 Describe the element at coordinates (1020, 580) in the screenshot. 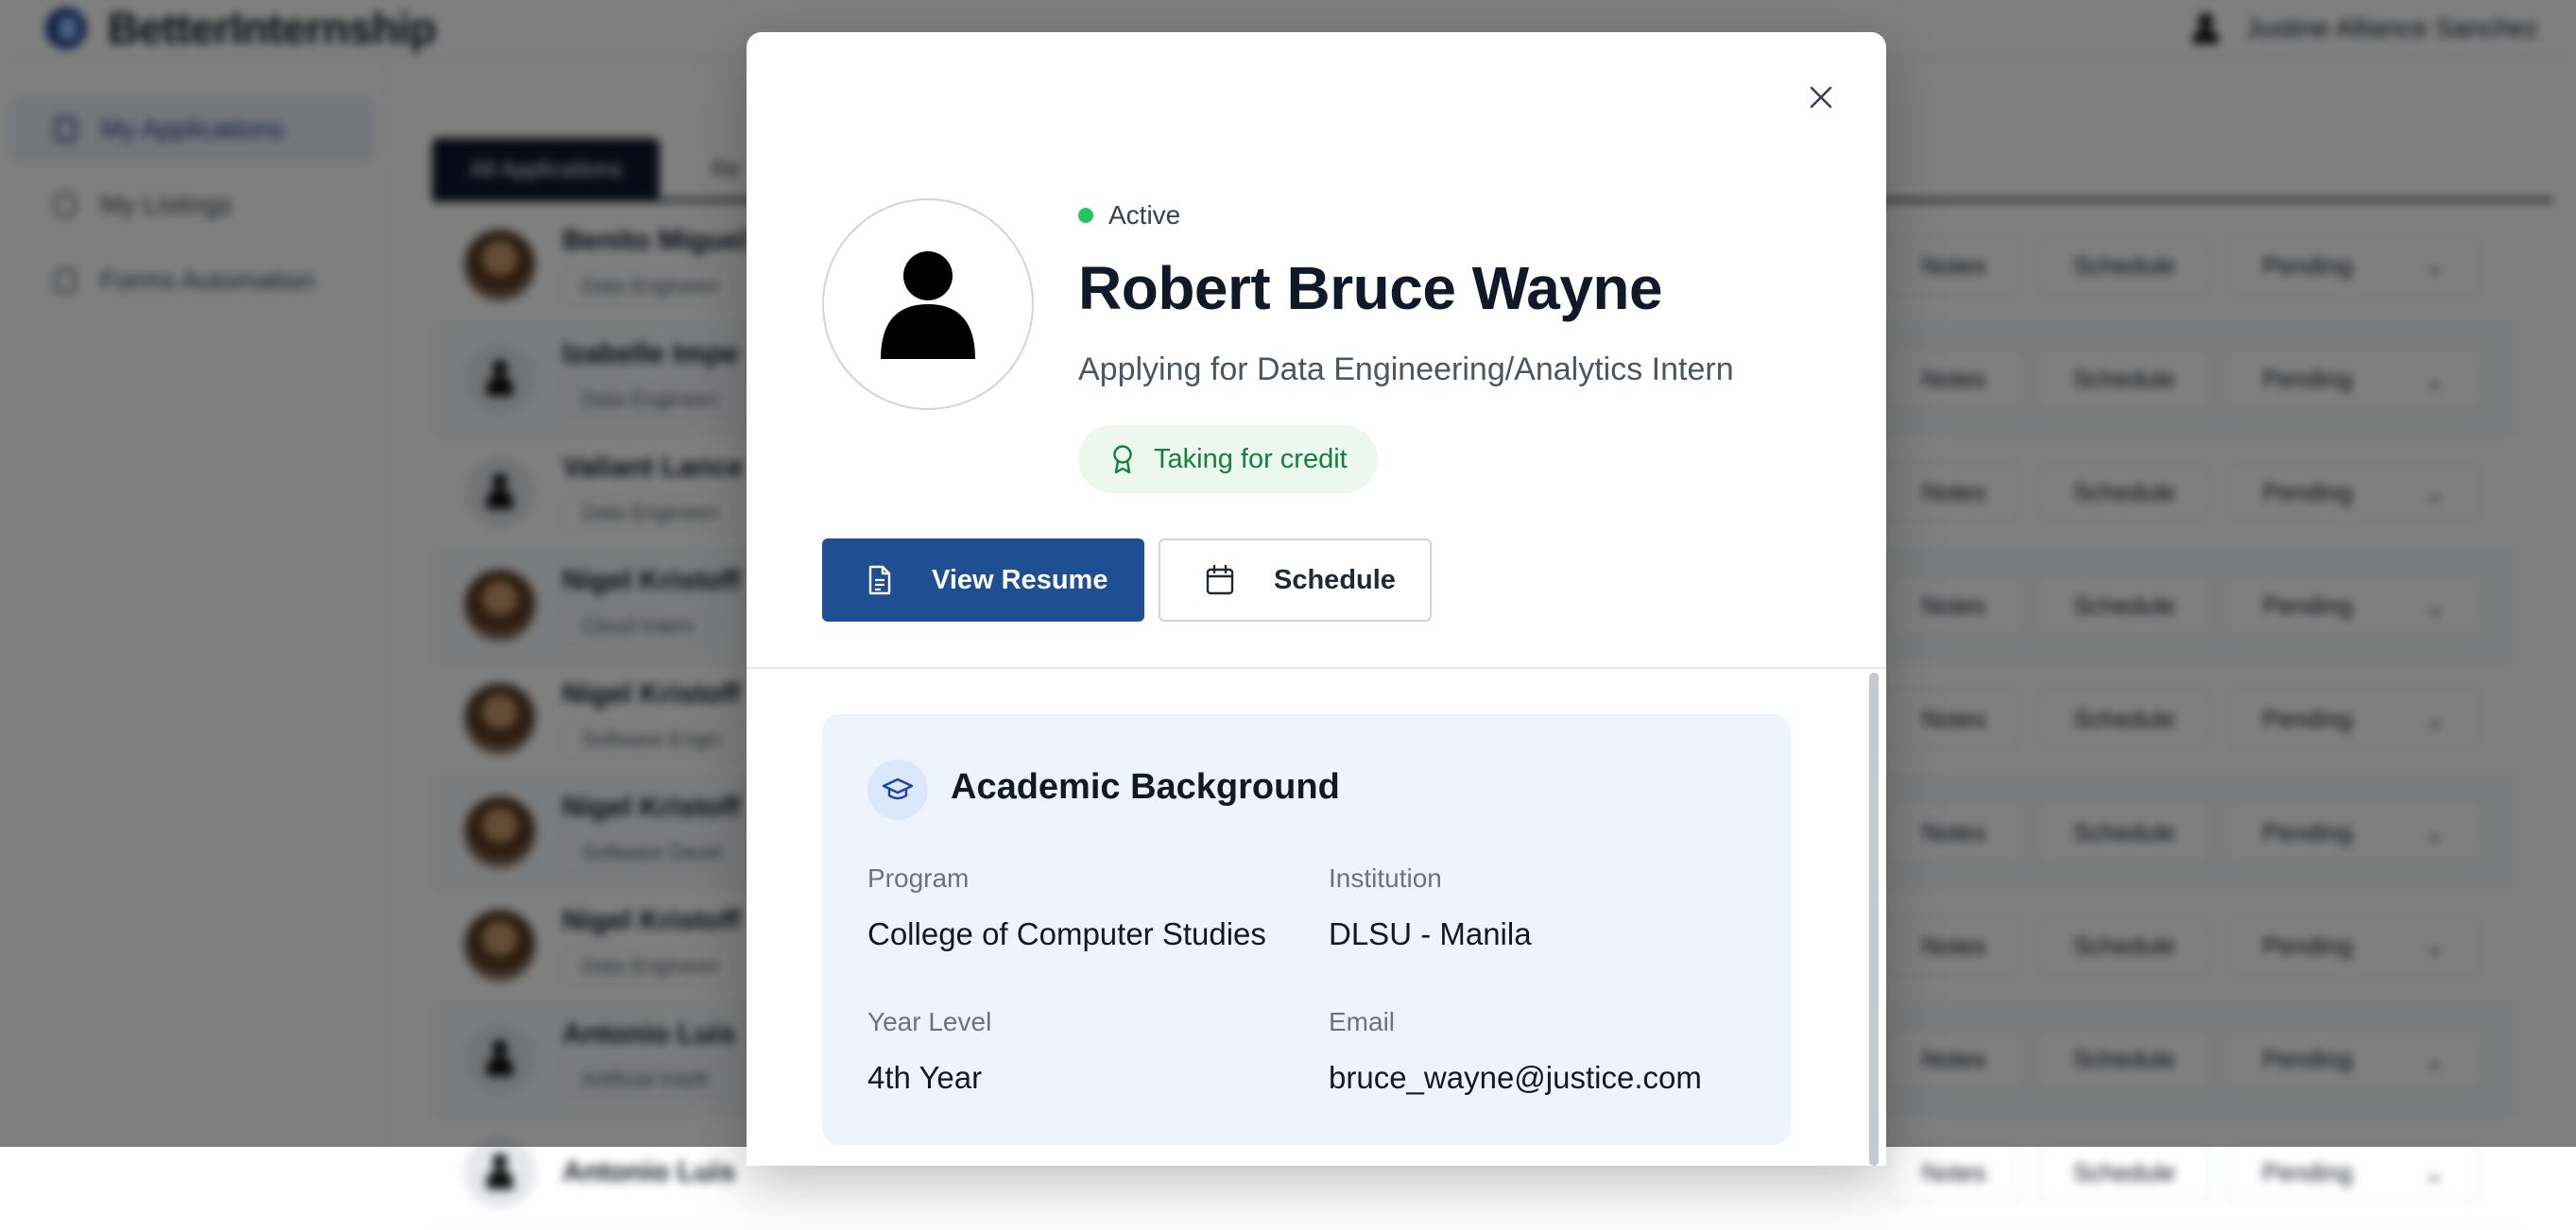

I see `view-resume-label: View Resume` at that location.